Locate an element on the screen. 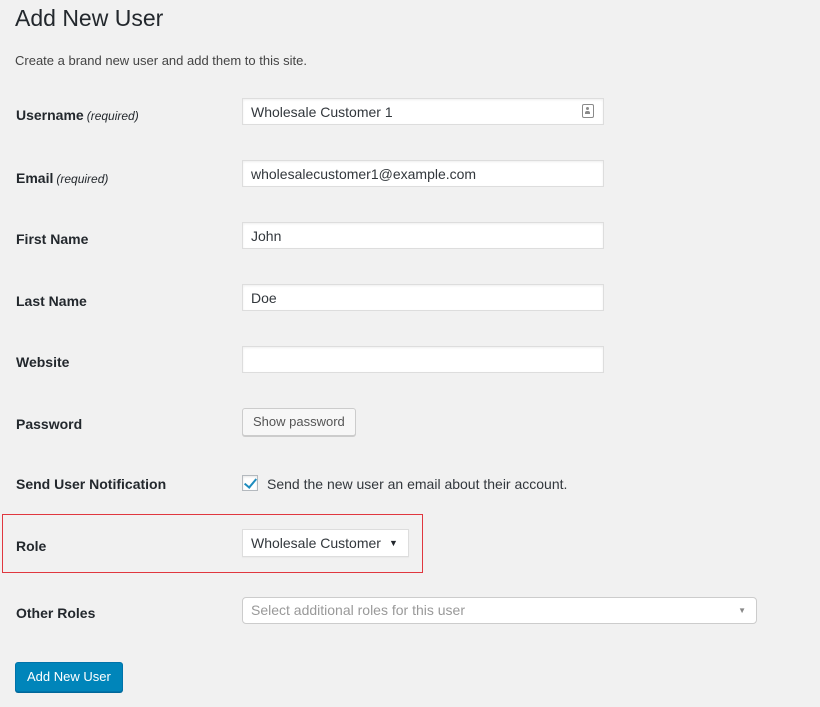 This screenshot has width=820, height=707. username-required-tag: (required) is located at coordinates (112, 116).